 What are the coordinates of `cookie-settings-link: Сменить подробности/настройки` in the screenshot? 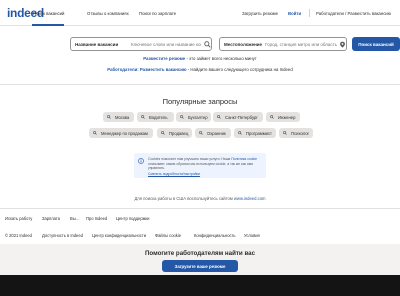 It's located at (174, 174).